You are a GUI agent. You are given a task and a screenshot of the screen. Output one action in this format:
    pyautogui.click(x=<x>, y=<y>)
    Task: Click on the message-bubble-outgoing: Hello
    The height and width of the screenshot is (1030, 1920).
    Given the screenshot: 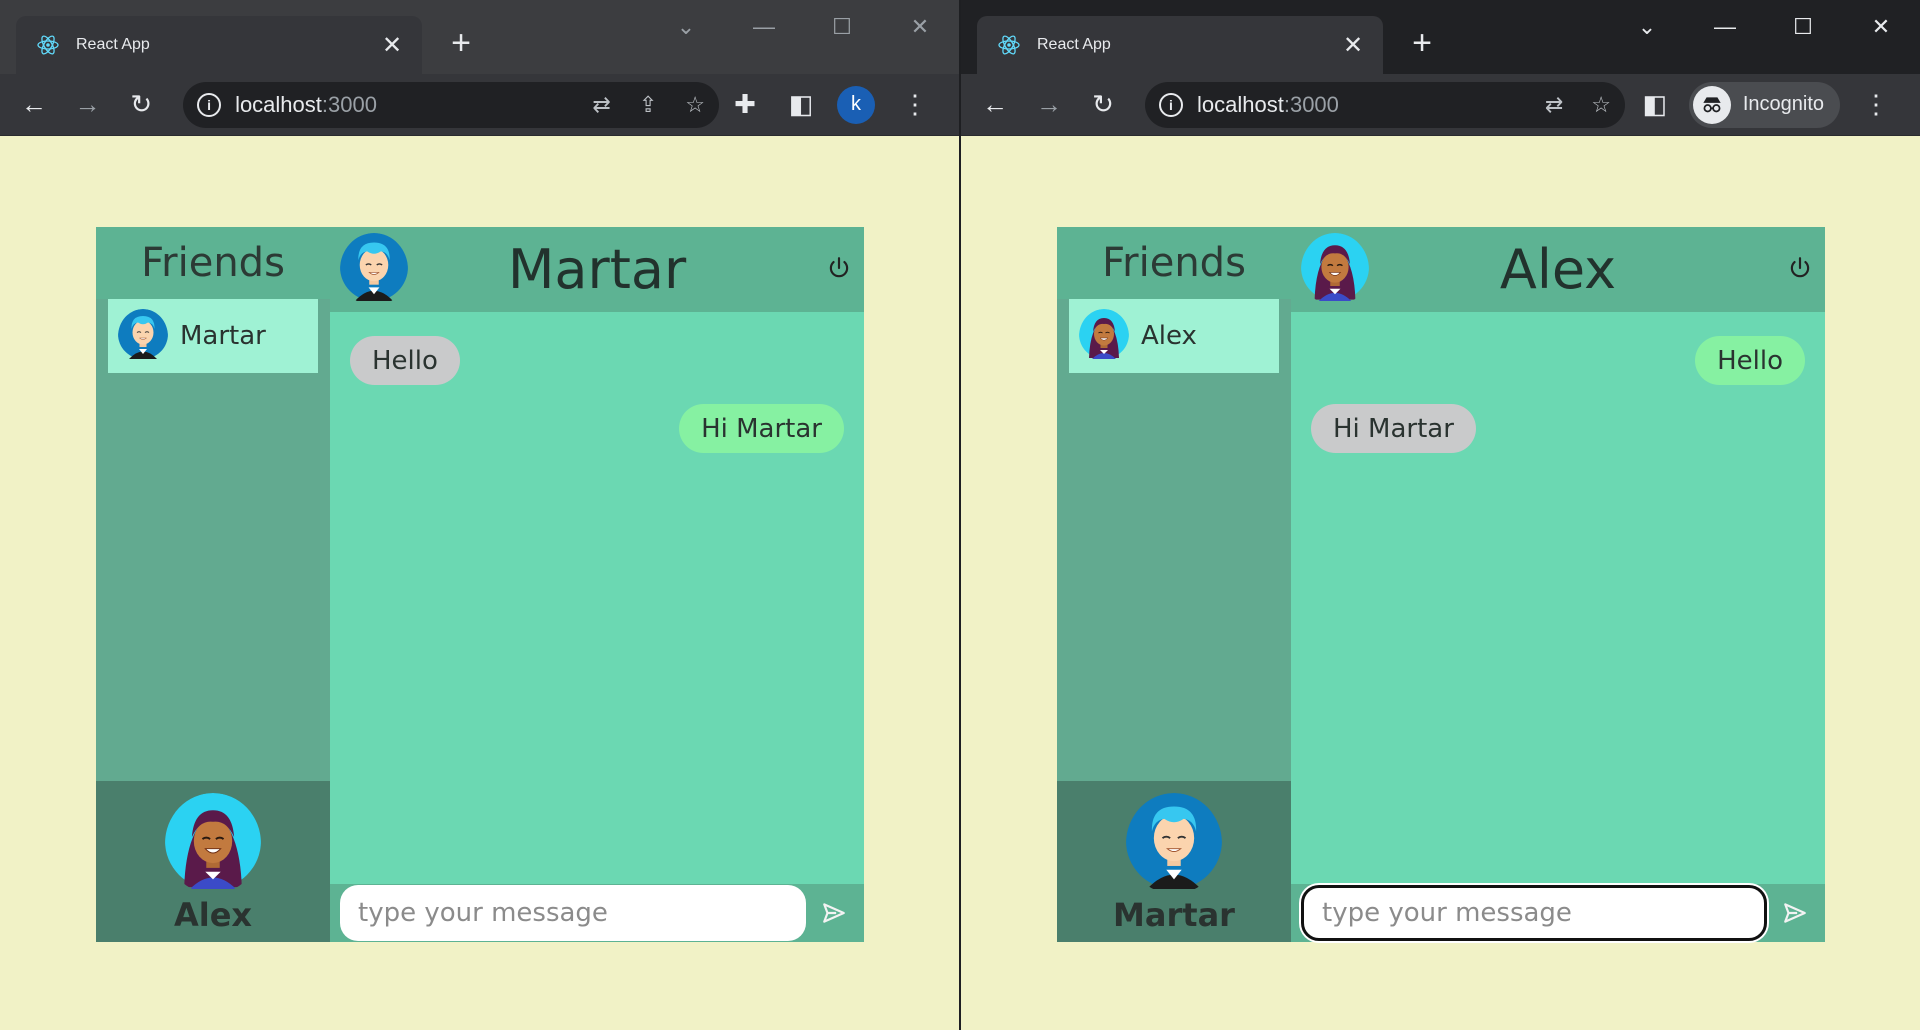 What is the action you would take?
    pyautogui.click(x=1750, y=360)
    